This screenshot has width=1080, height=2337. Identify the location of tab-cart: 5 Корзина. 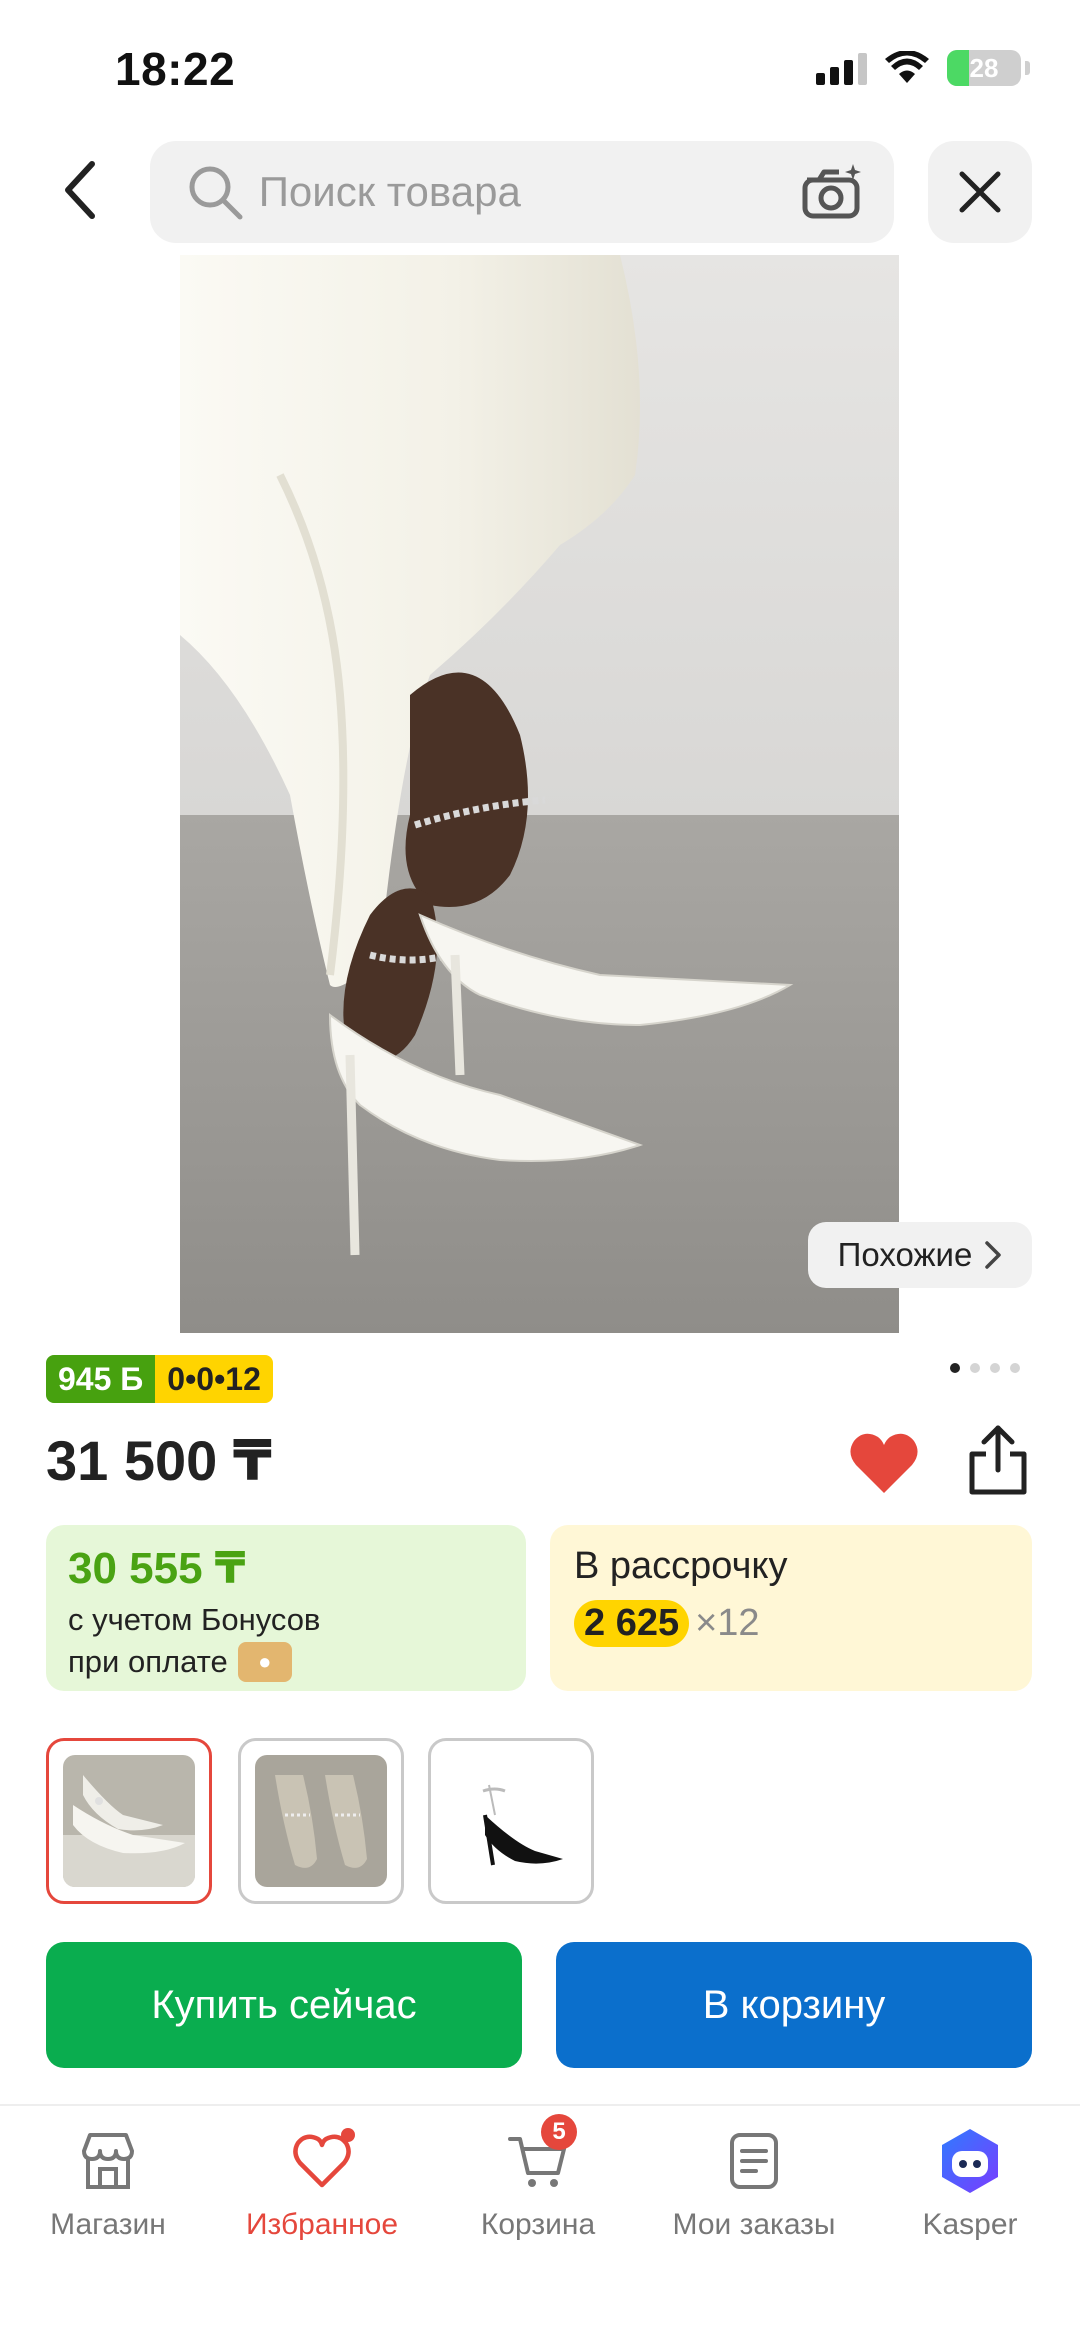
(538, 2178).